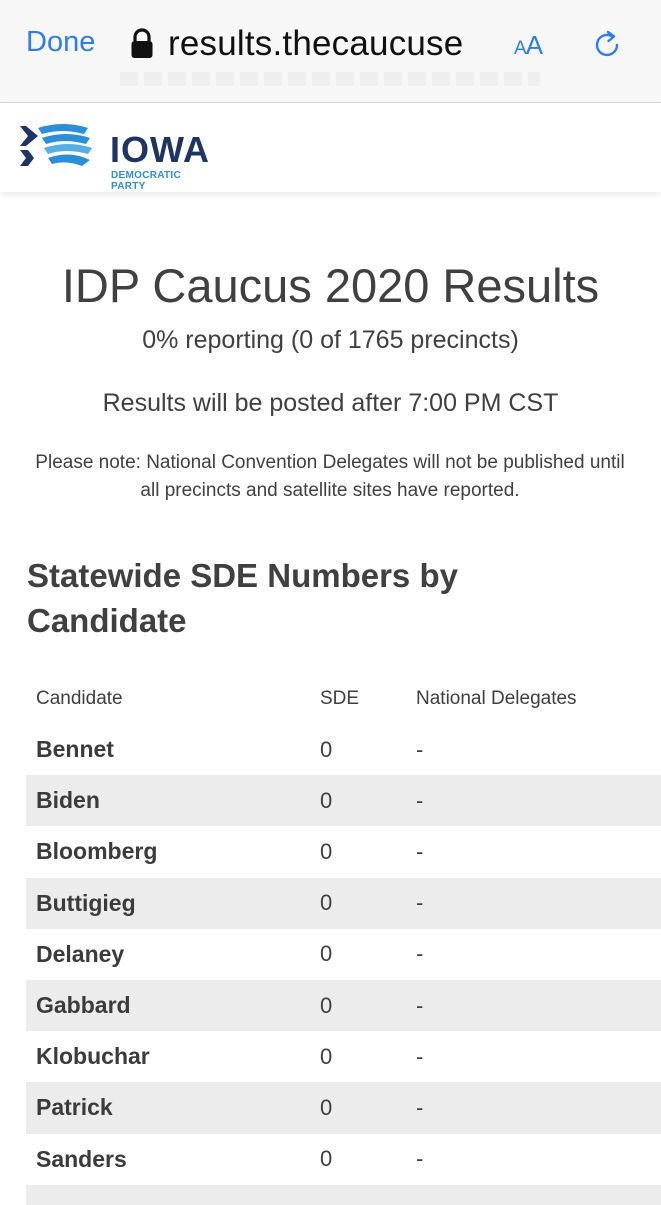 The width and height of the screenshot is (661, 1205). I want to click on header-candidate: Candidate, so click(79, 698).